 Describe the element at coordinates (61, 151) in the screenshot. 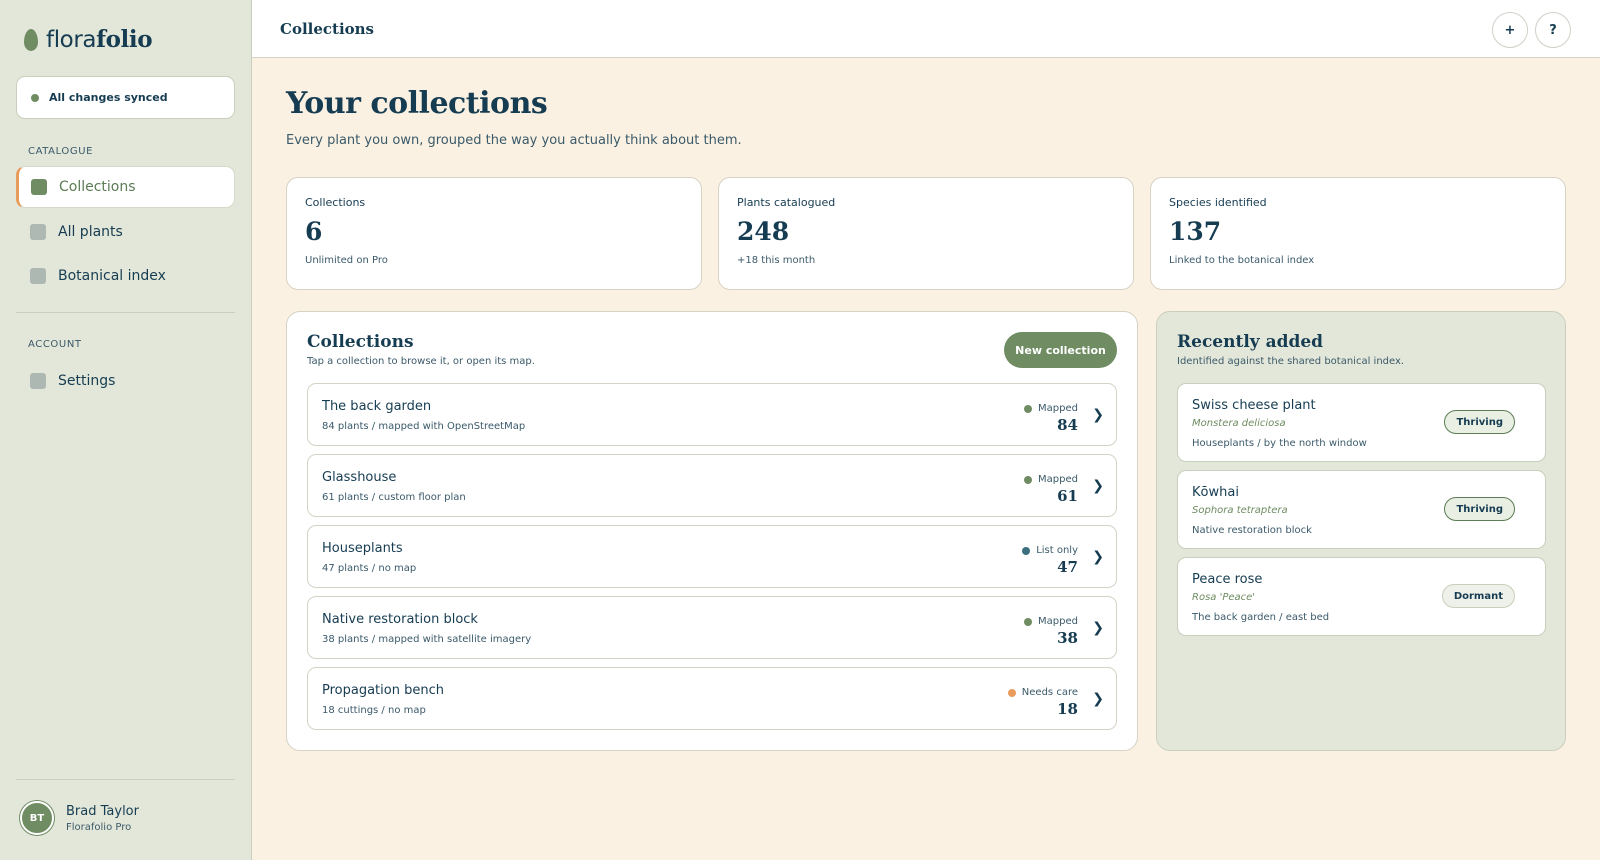

I see `catalogue-section-label: CATALOGUE` at that location.